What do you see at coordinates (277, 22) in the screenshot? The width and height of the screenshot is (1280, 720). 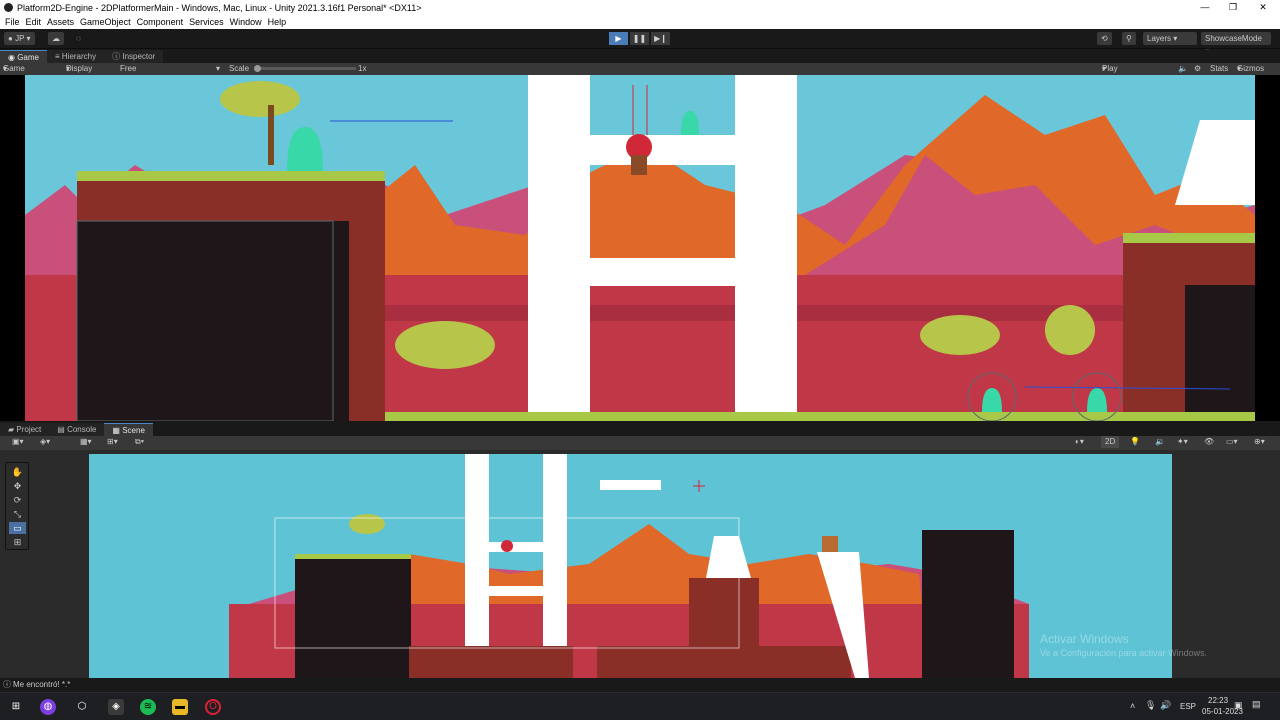 I see `menu-help: Help` at bounding box center [277, 22].